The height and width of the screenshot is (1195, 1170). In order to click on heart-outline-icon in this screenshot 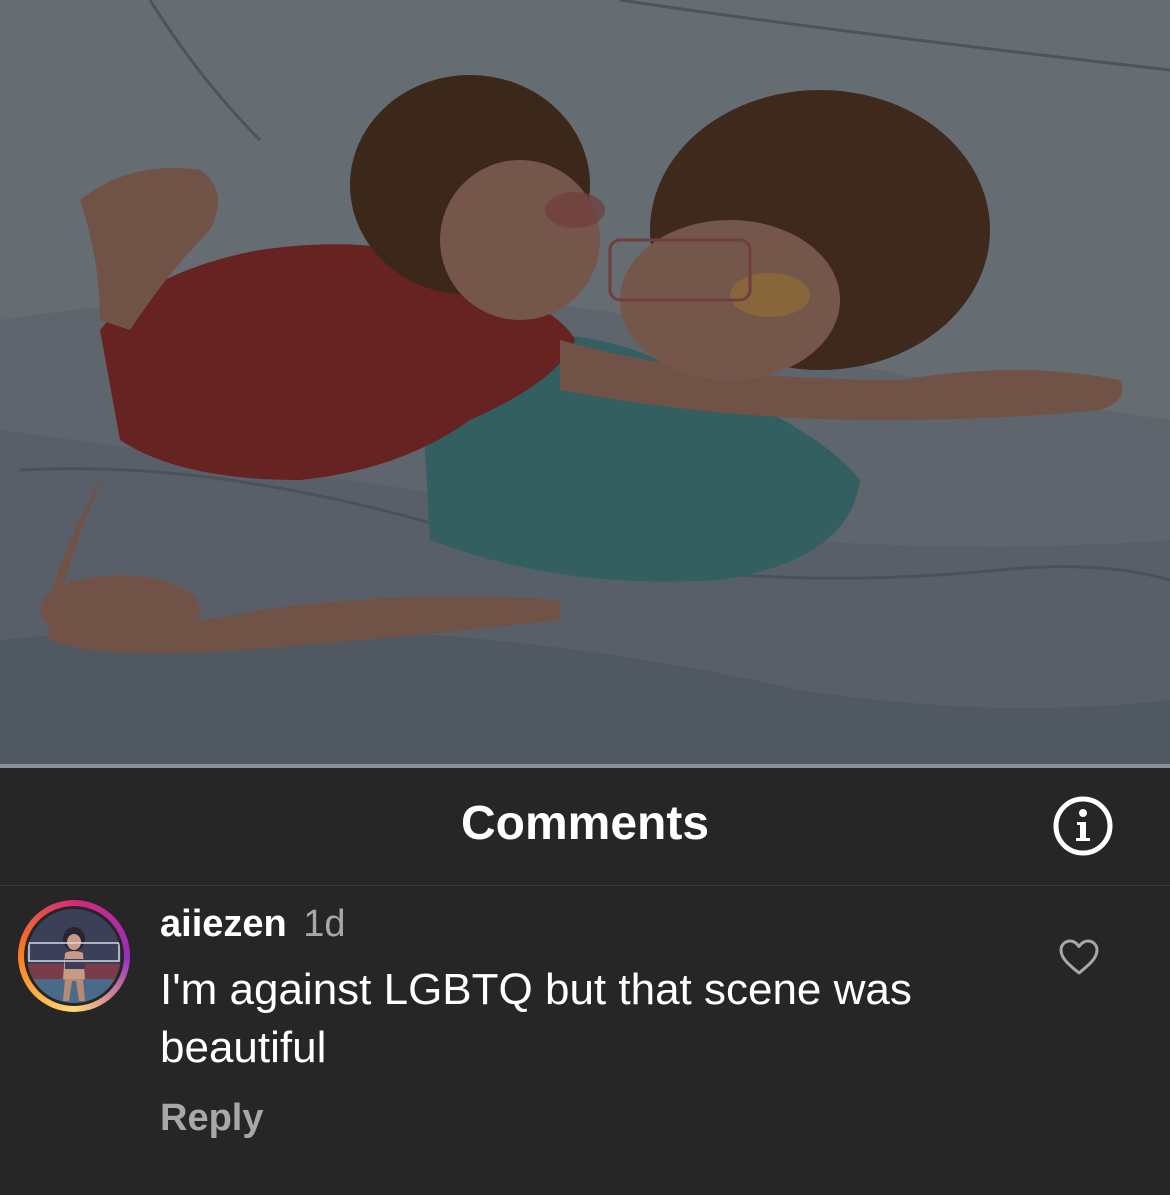, I will do `click(1079, 957)`.